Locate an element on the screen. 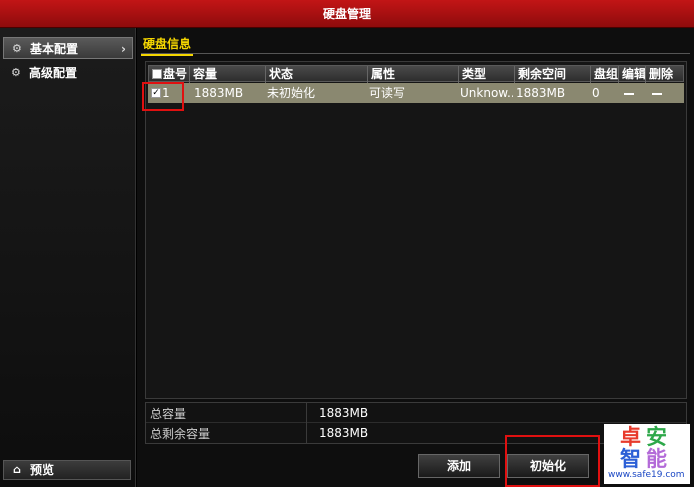 The image size is (694, 487). header-capacity: 容量 is located at coordinates (227, 74).